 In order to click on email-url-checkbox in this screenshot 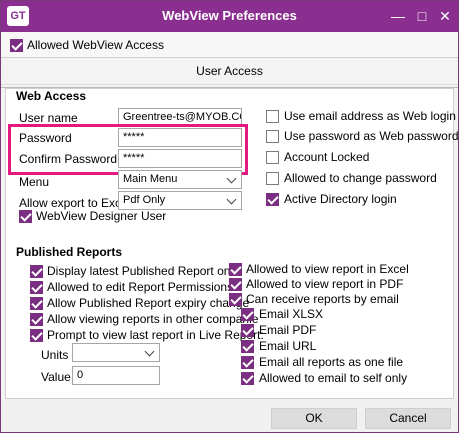, I will do `click(247, 346)`.